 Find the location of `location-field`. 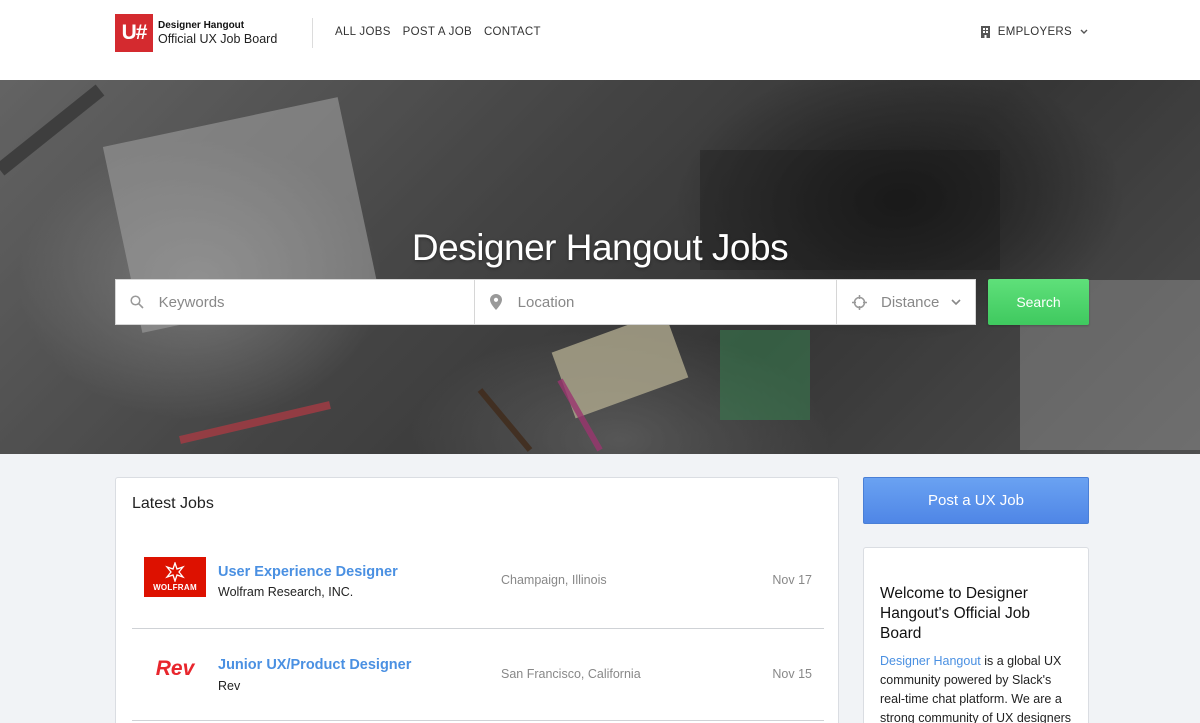

location-field is located at coordinates (656, 302).